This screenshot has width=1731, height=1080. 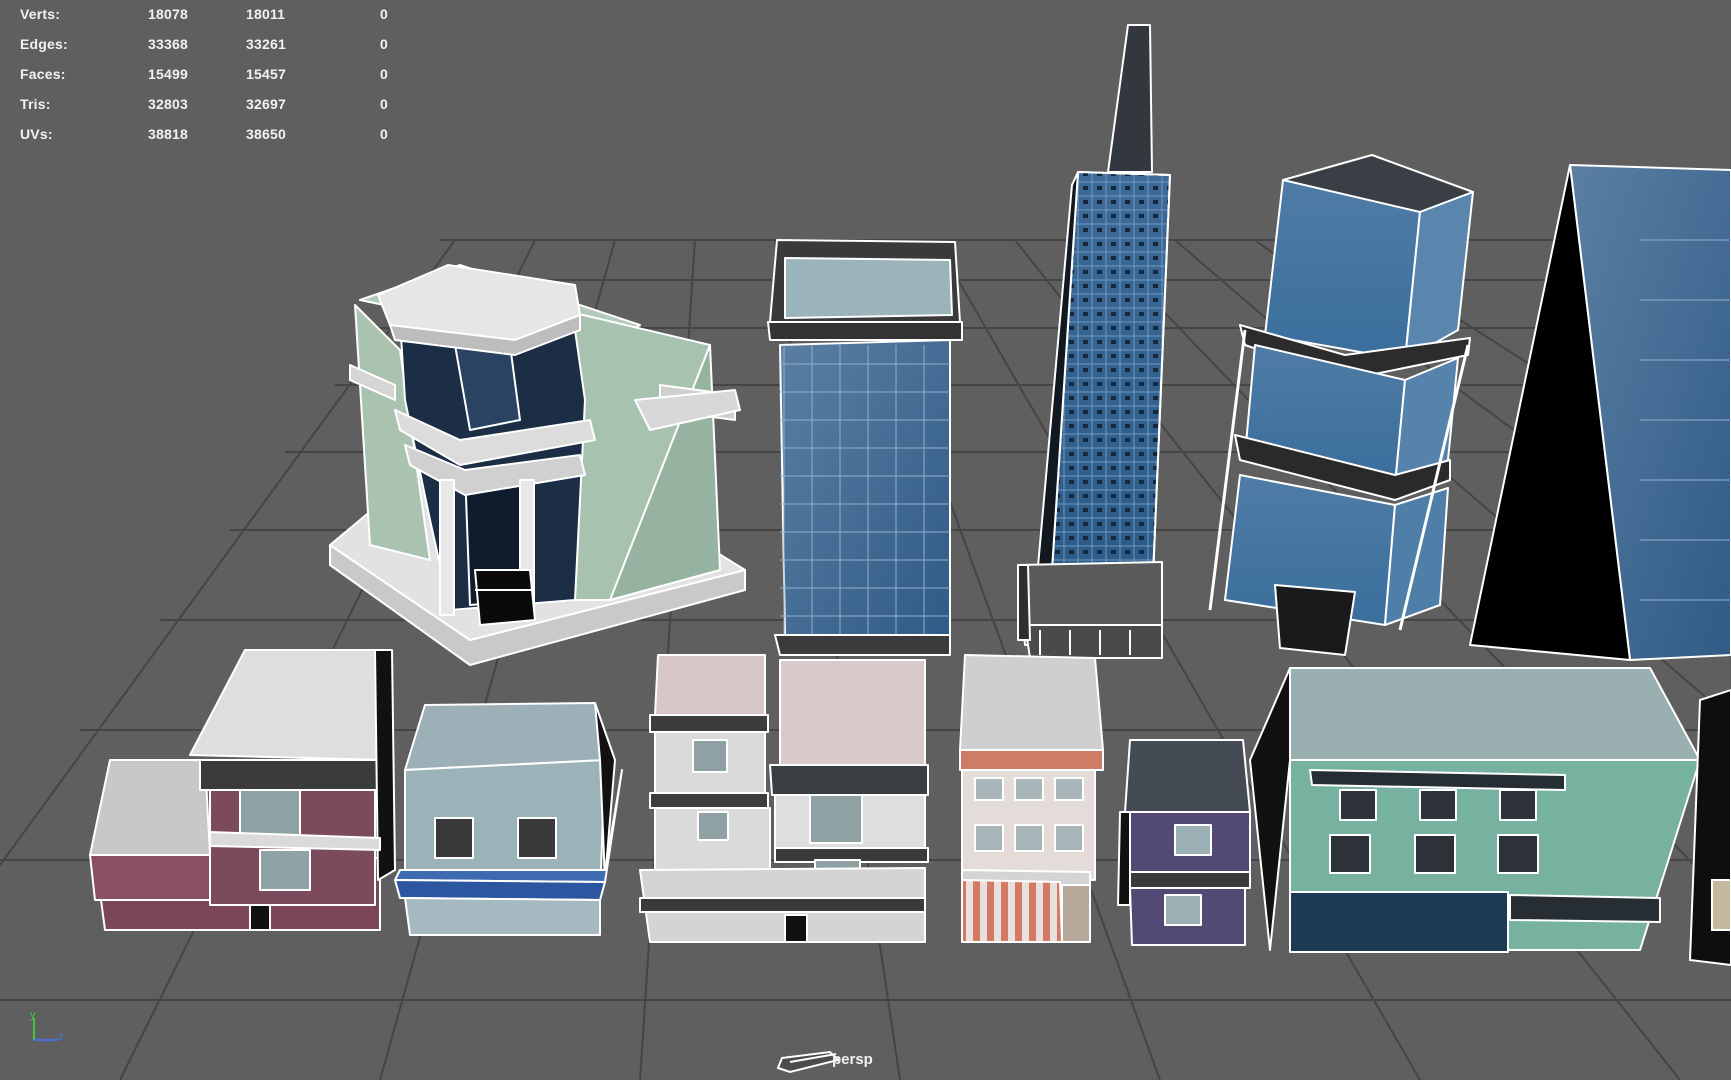 I want to click on building-pyramid-tower, so click(x=1094, y=341).